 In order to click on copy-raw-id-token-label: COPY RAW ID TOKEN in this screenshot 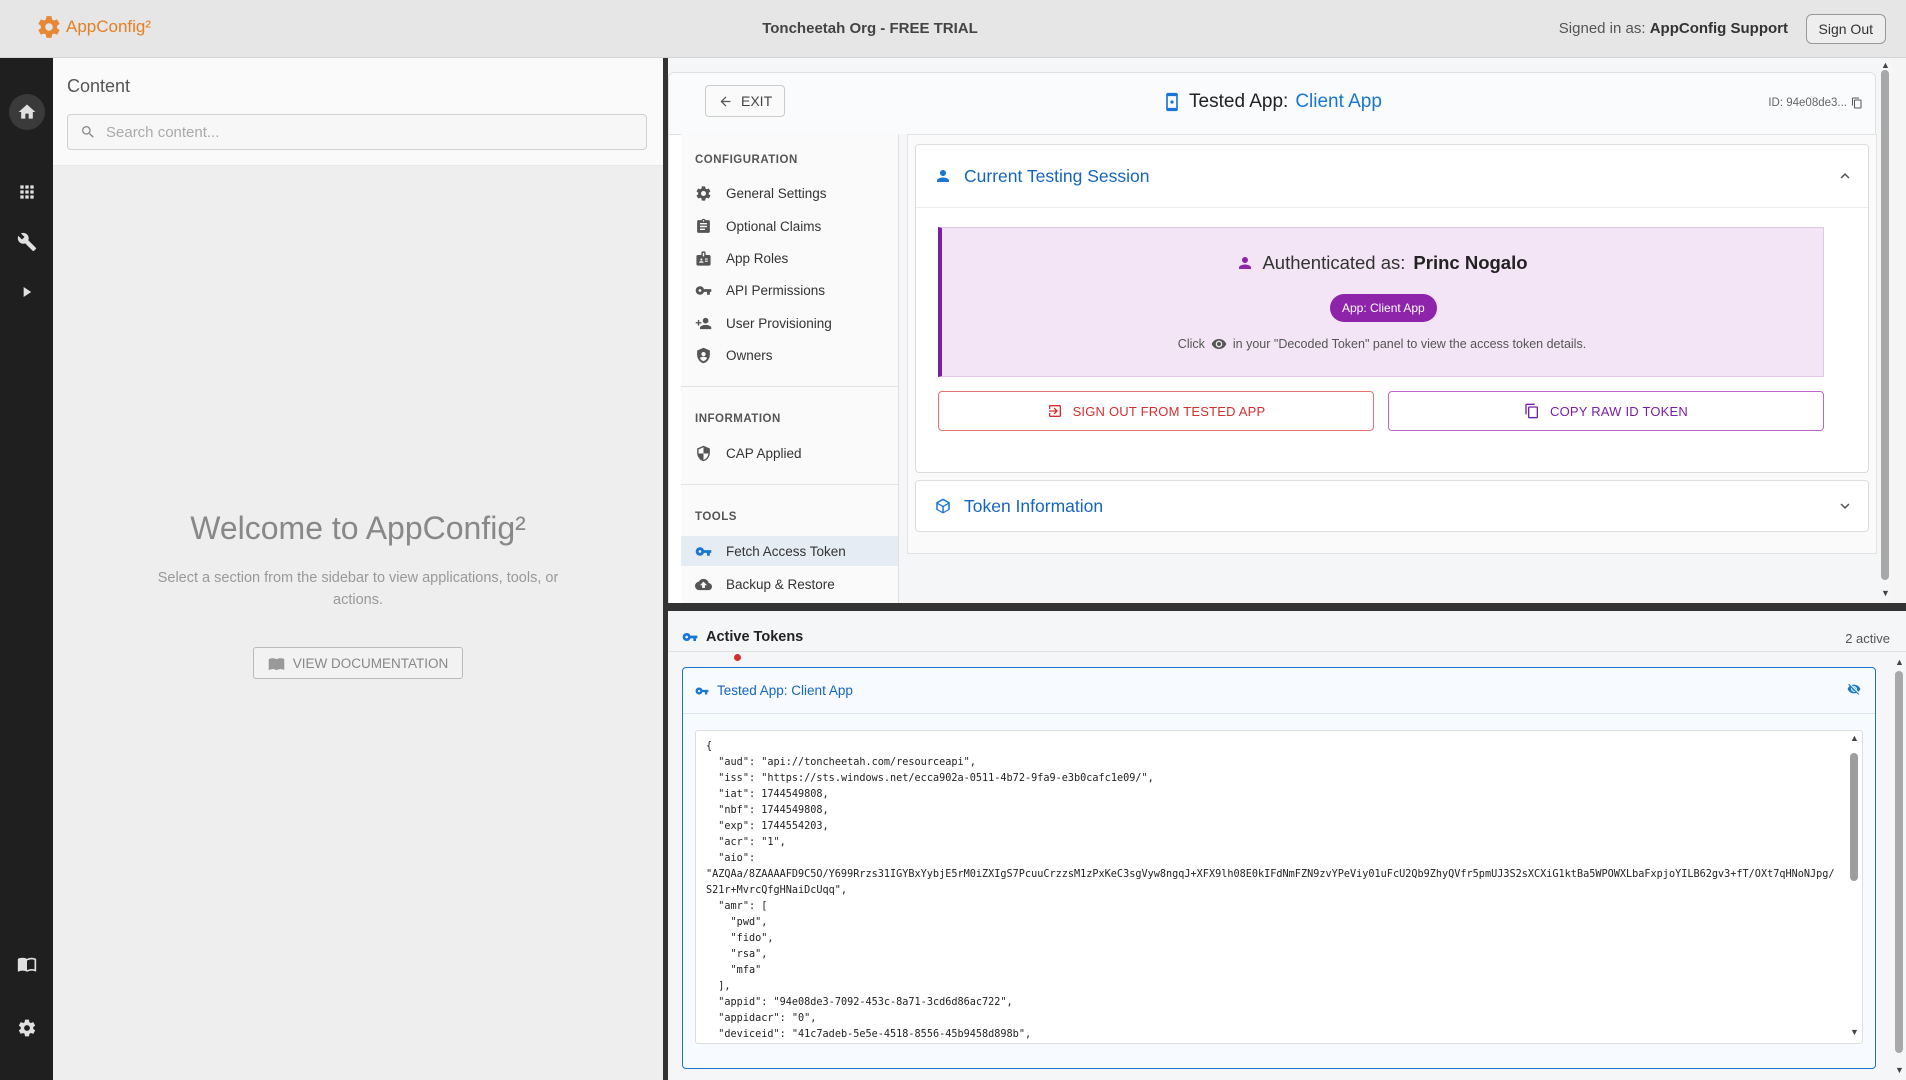, I will do `click(1618, 411)`.